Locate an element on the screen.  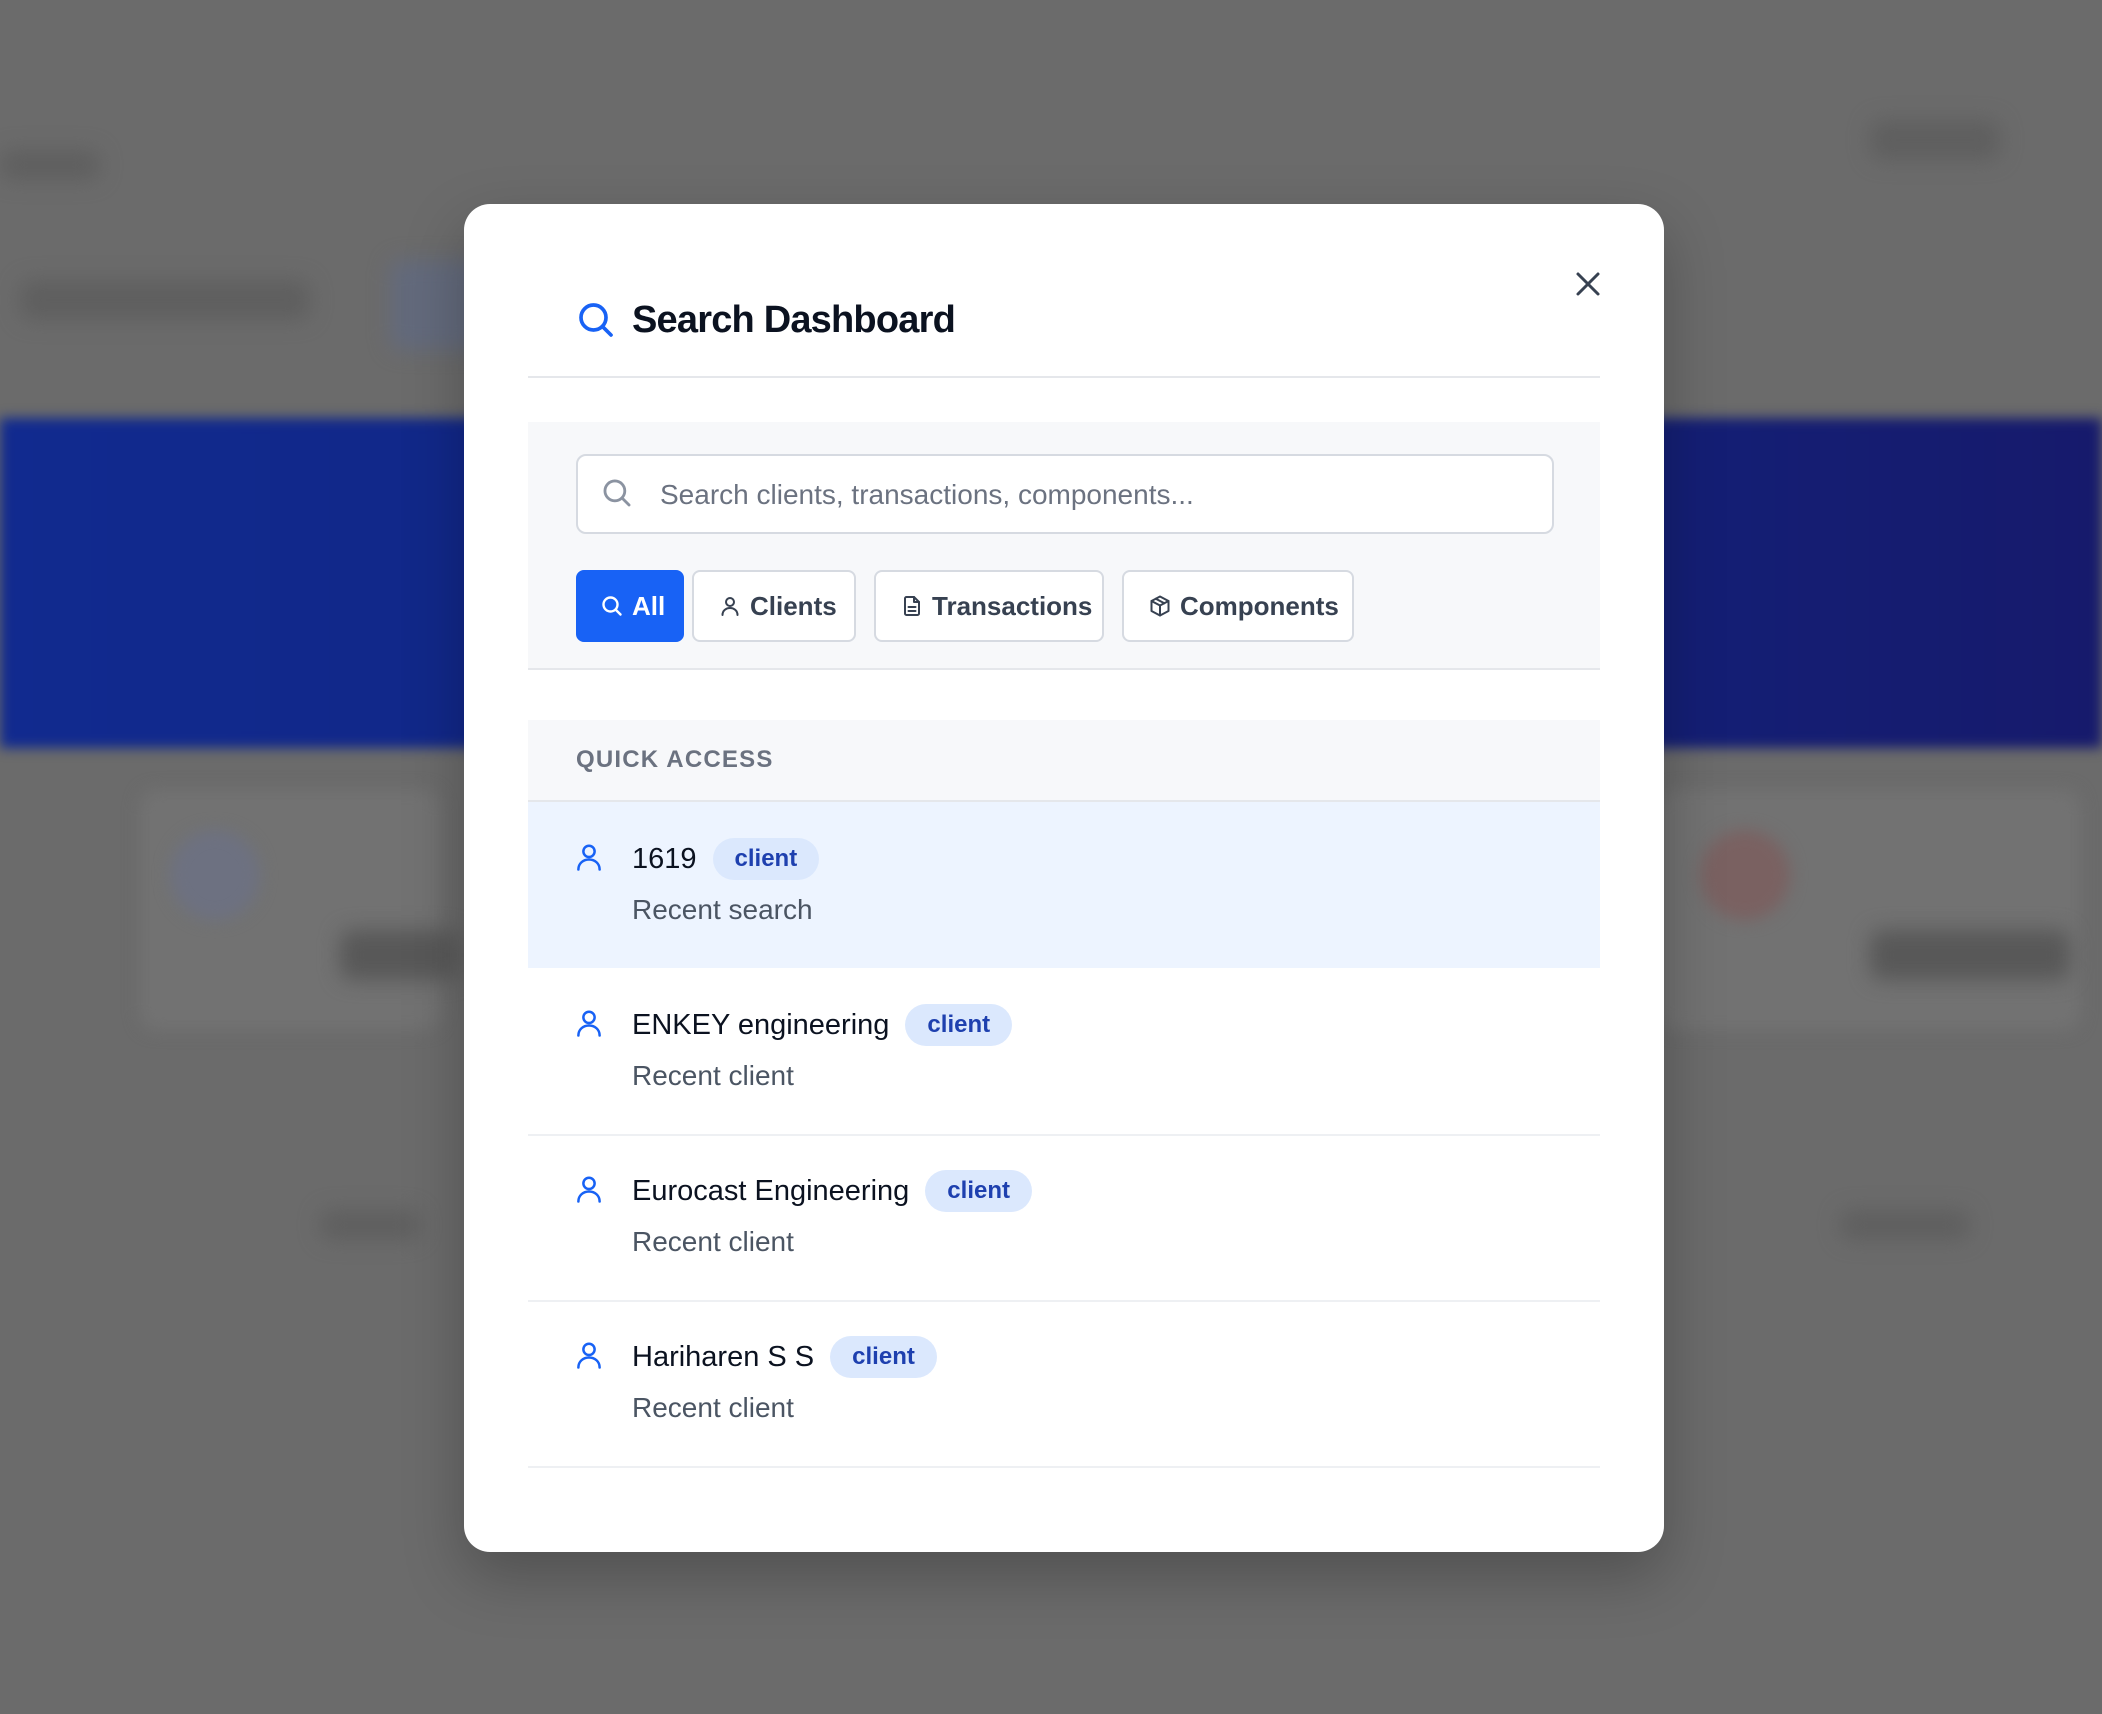
filter-all-label: All is located at coordinates (649, 605).